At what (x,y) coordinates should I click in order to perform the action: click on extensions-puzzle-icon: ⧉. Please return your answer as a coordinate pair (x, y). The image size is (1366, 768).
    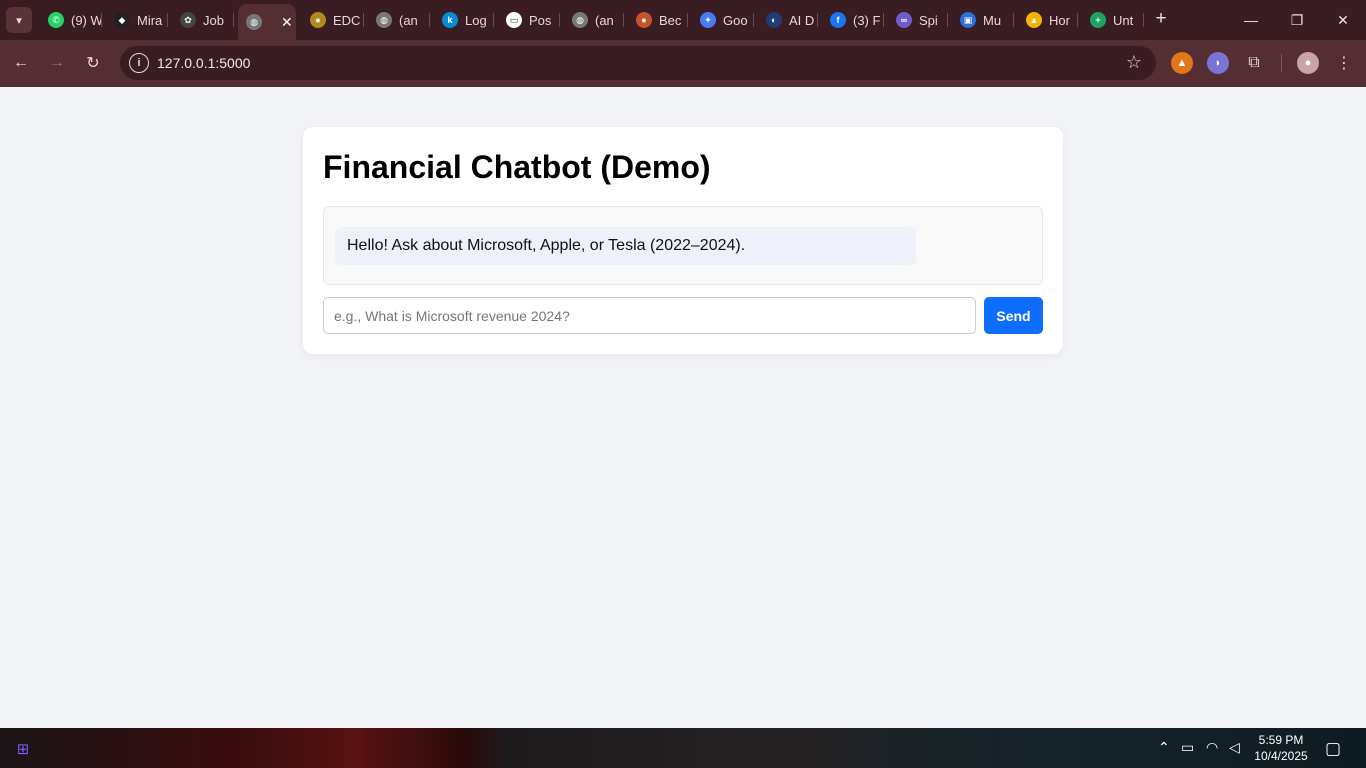
    Looking at the image, I should click on (1254, 63).